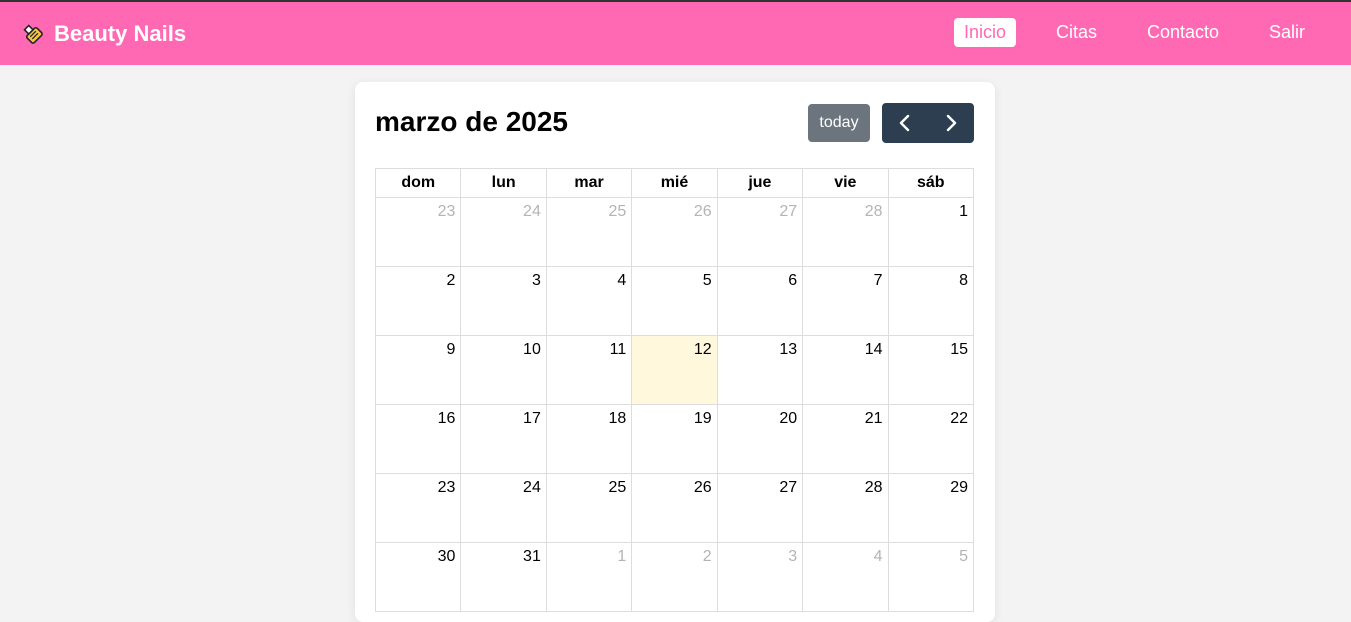  I want to click on nav-link-citas: Citas, so click(1076, 32).